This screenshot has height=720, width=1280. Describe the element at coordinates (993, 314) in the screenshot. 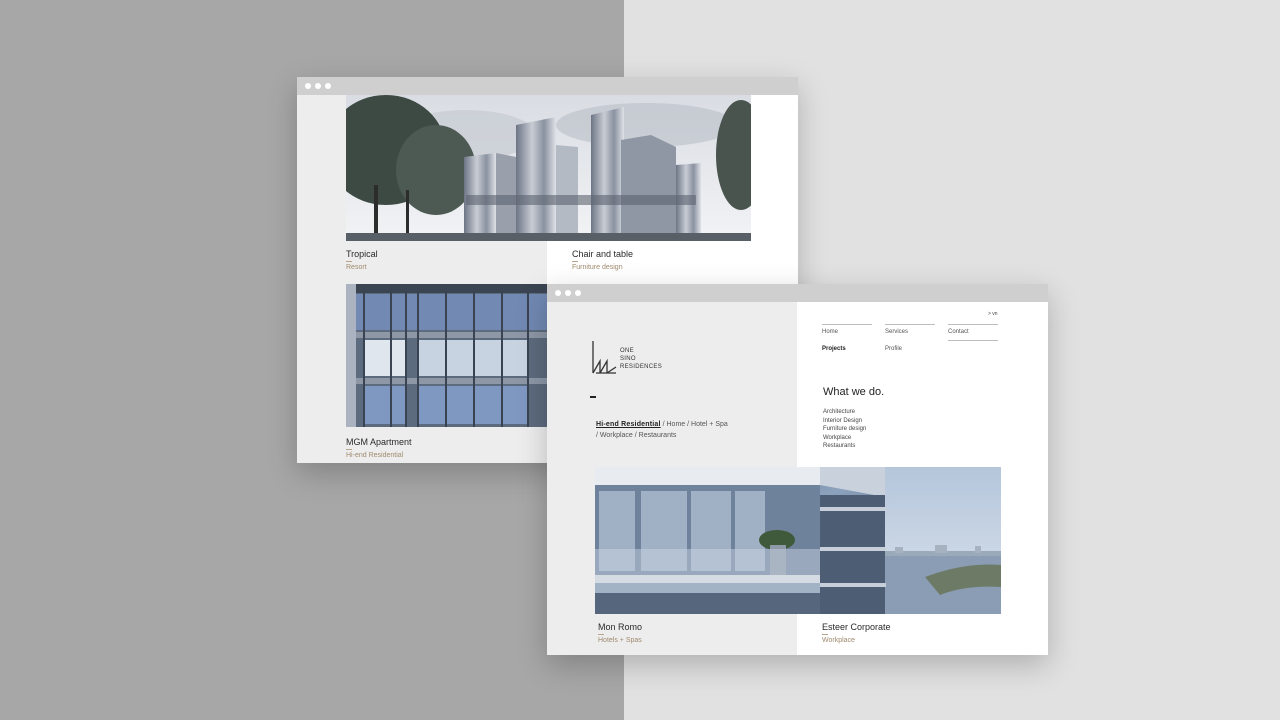

I see `language-switch: > vn` at that location.